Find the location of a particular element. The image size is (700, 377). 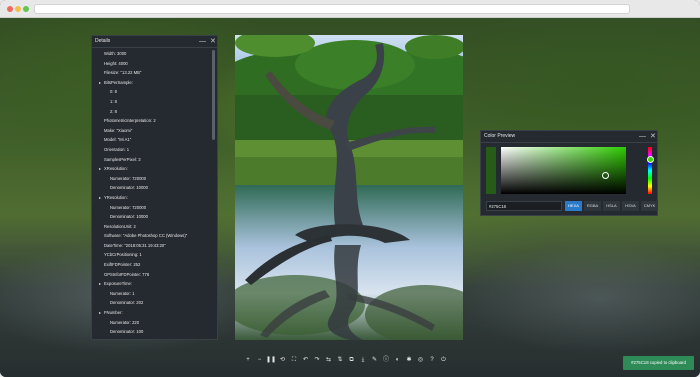

metadata-text: ExposureTime: is located at coordinates (118, 284).